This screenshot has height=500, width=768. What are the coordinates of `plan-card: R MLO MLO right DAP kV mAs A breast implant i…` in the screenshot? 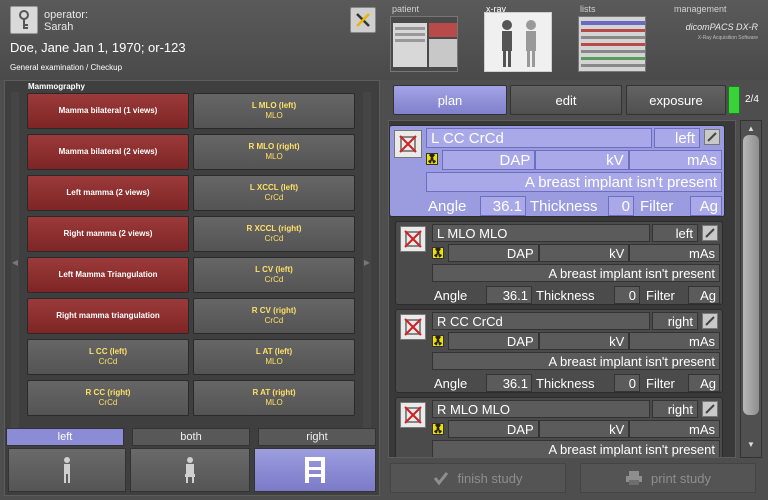 It's located at (559, 427).